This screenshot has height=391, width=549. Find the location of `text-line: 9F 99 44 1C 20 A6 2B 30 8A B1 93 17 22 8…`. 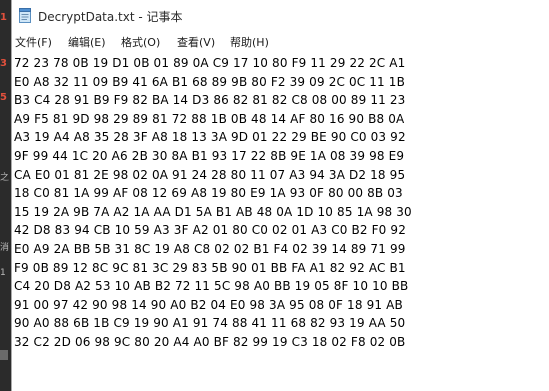

text-line: 9F 99 44 1C 20 A6 2B 30 8A B1 93 17 22 8… is located at coordinates (209, 155).